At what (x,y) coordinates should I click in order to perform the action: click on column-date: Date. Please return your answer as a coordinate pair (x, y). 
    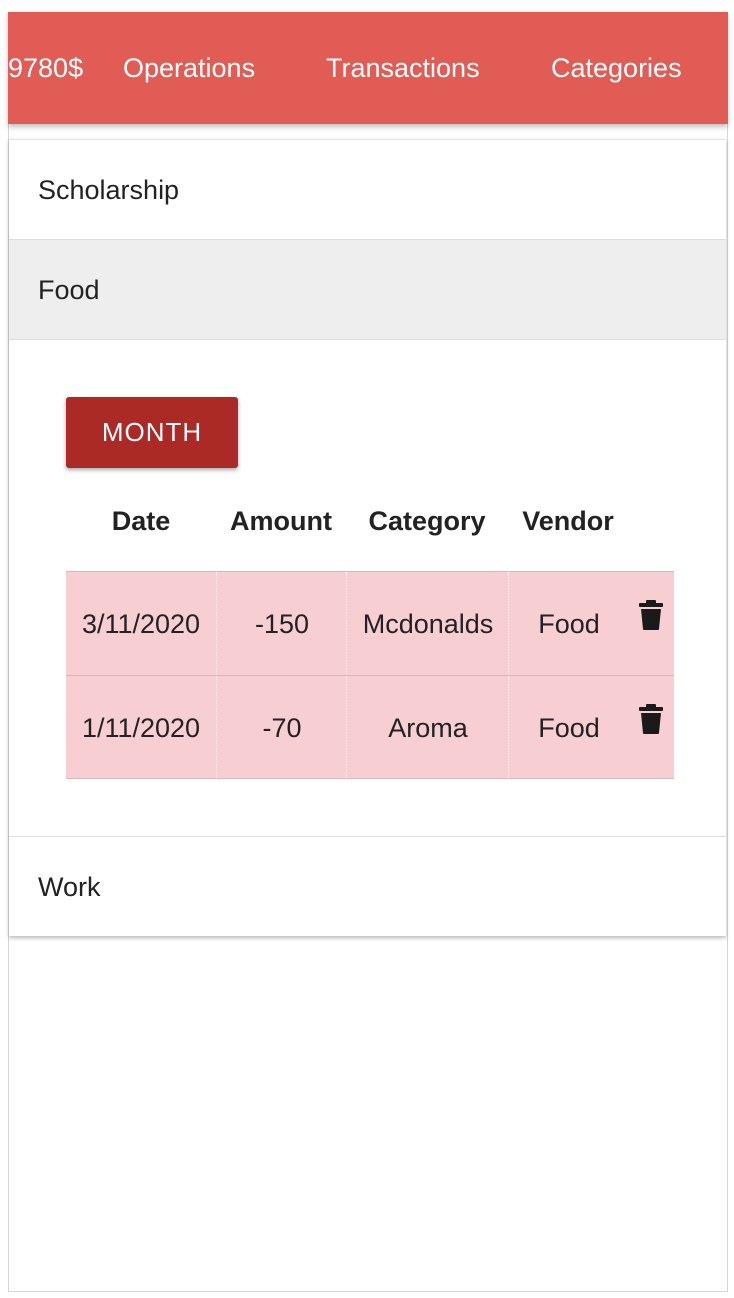
    Looking at the image, I should click on (141, 521).